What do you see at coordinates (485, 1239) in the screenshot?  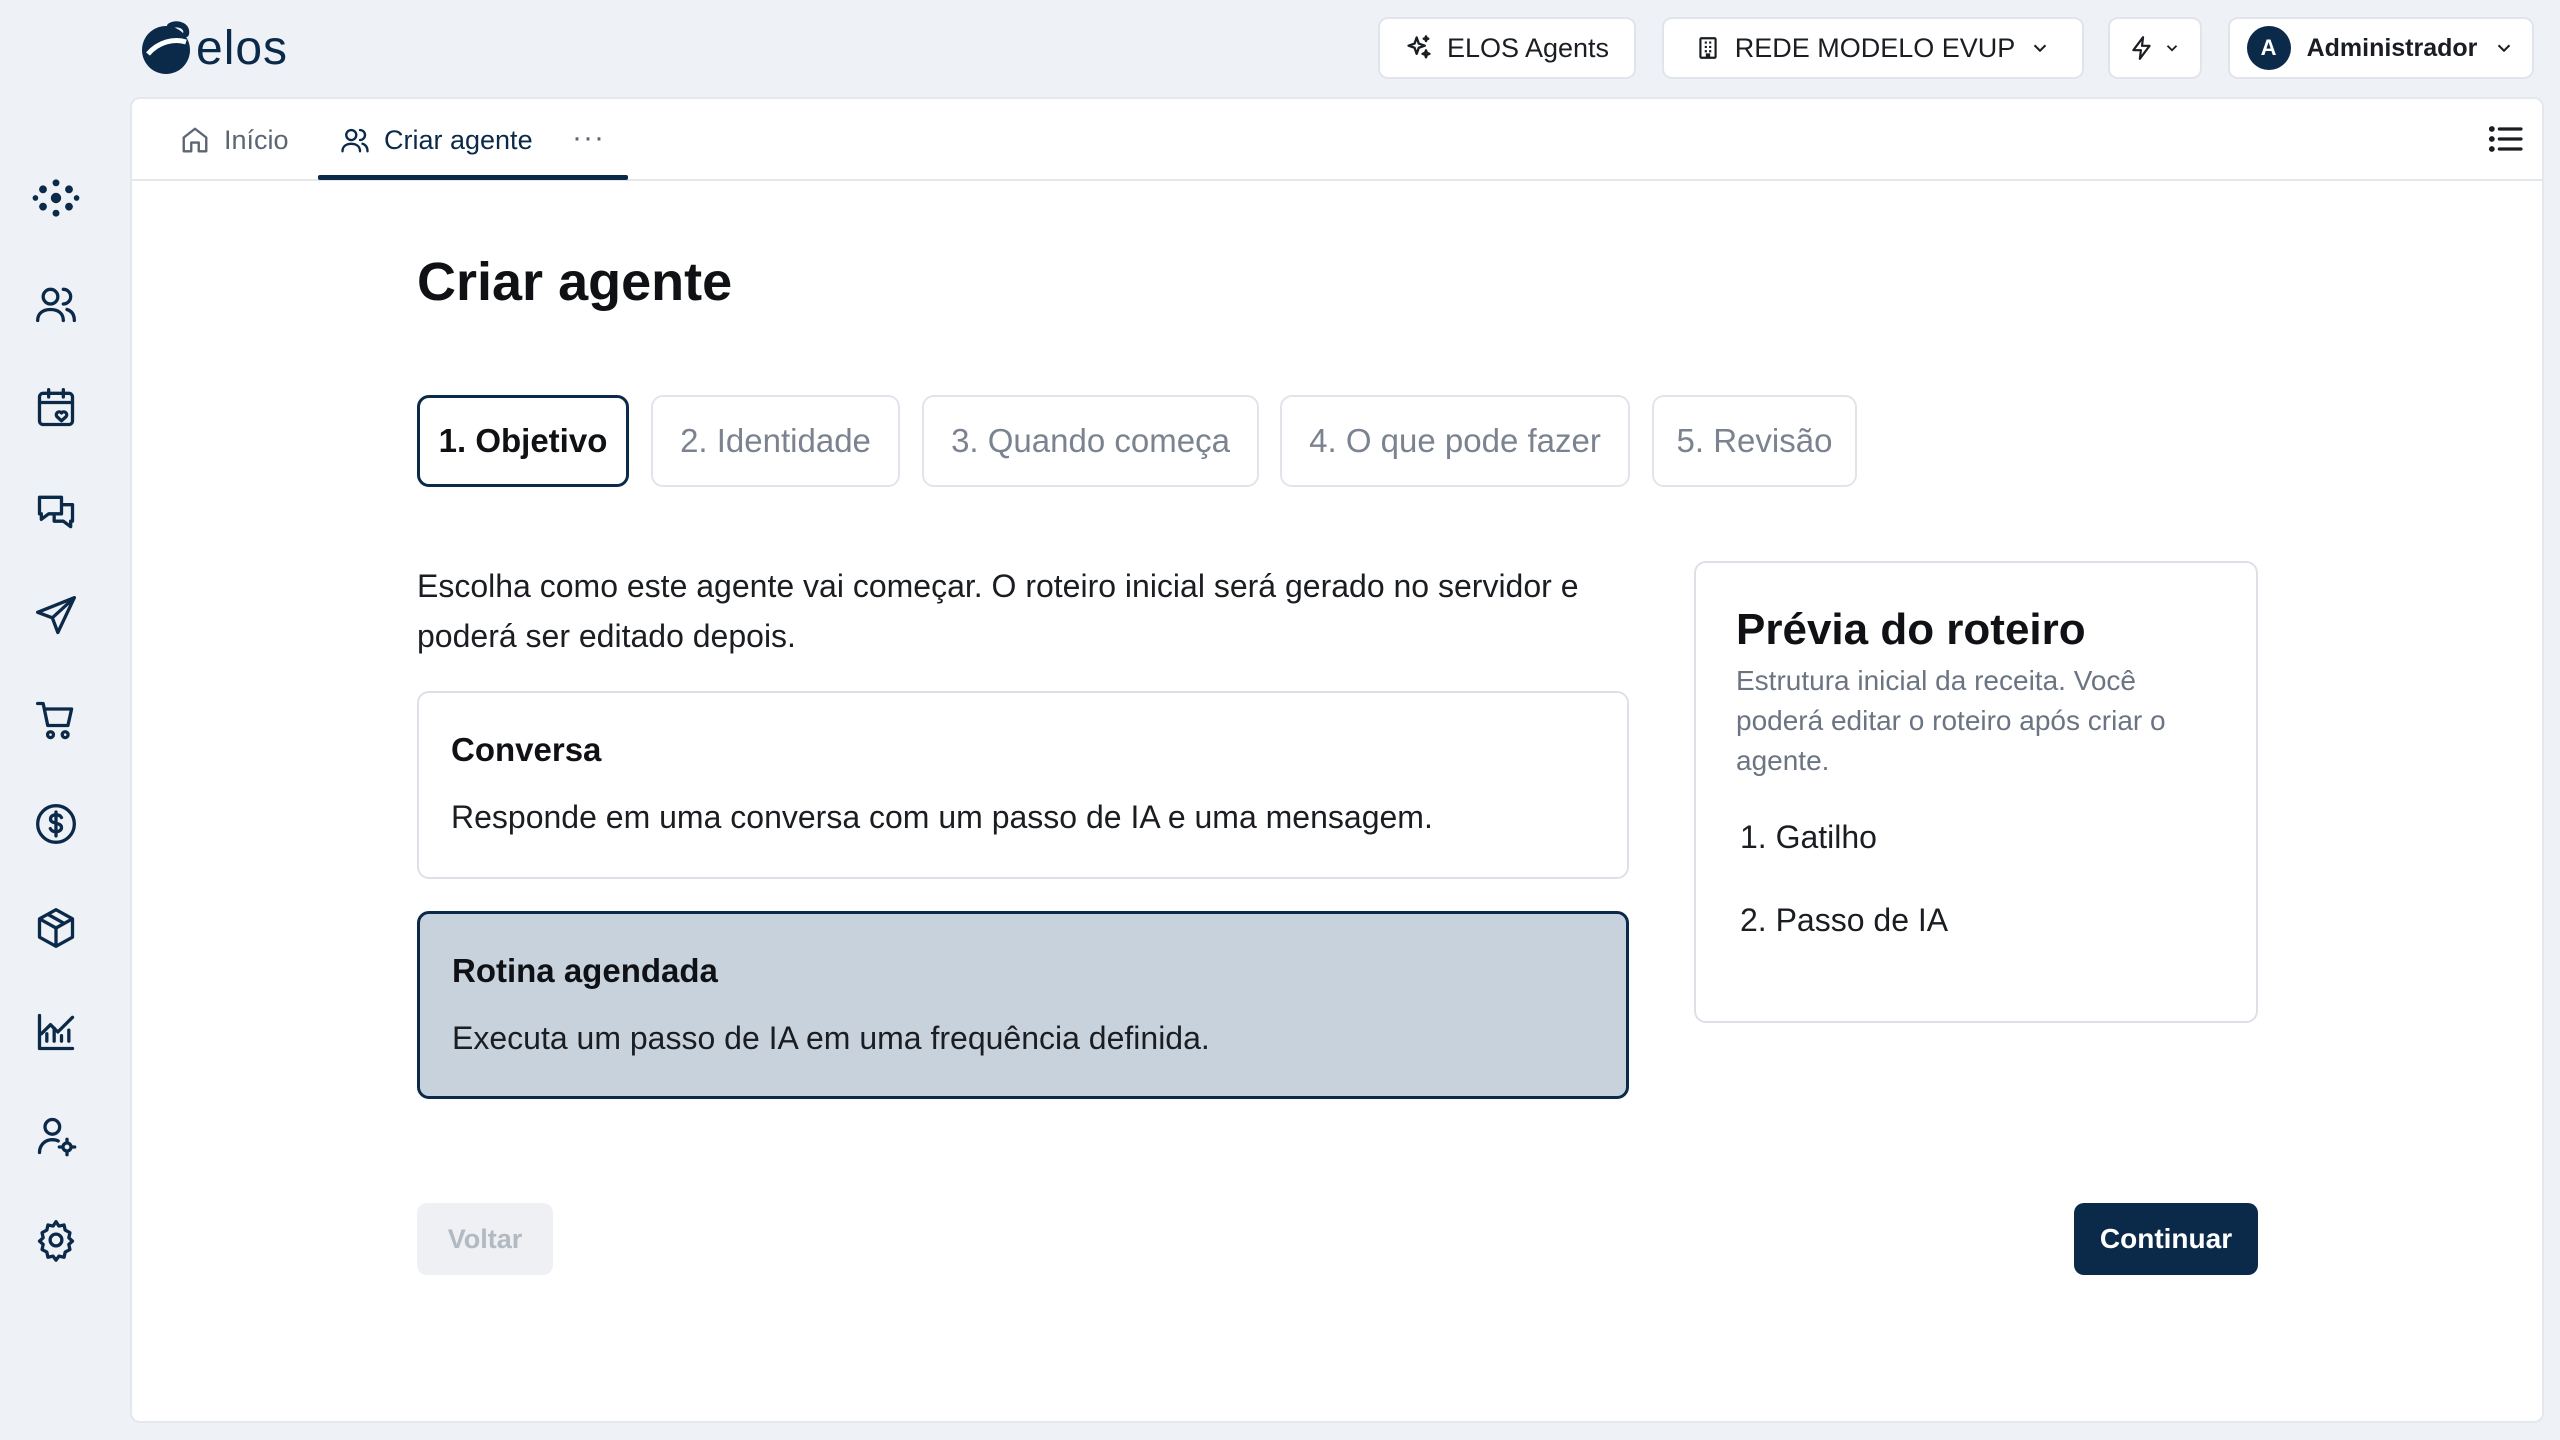 I see `back-button: Voltar` at bounding box center [485, 1239].